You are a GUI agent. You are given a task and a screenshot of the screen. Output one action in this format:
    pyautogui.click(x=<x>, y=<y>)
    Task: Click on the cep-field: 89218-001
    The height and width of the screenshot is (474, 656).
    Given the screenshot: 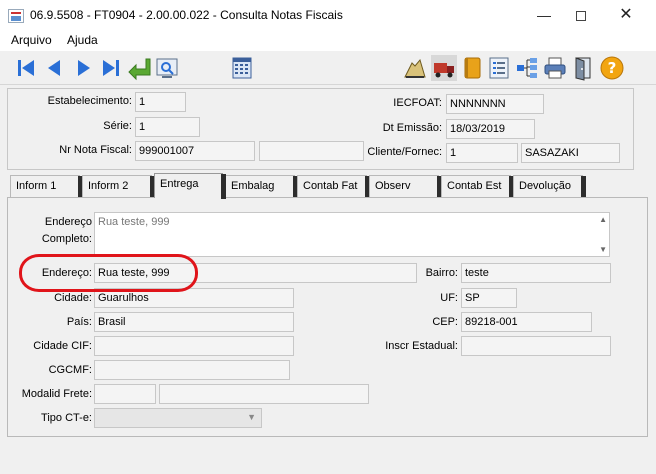 What is the action you would take?
    pyautogui.click(x=526, y=322)
    